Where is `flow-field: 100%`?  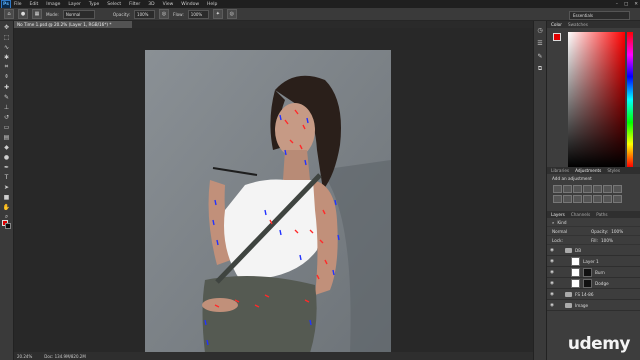
flow-field: 100% is located at coordinates (198, 14).